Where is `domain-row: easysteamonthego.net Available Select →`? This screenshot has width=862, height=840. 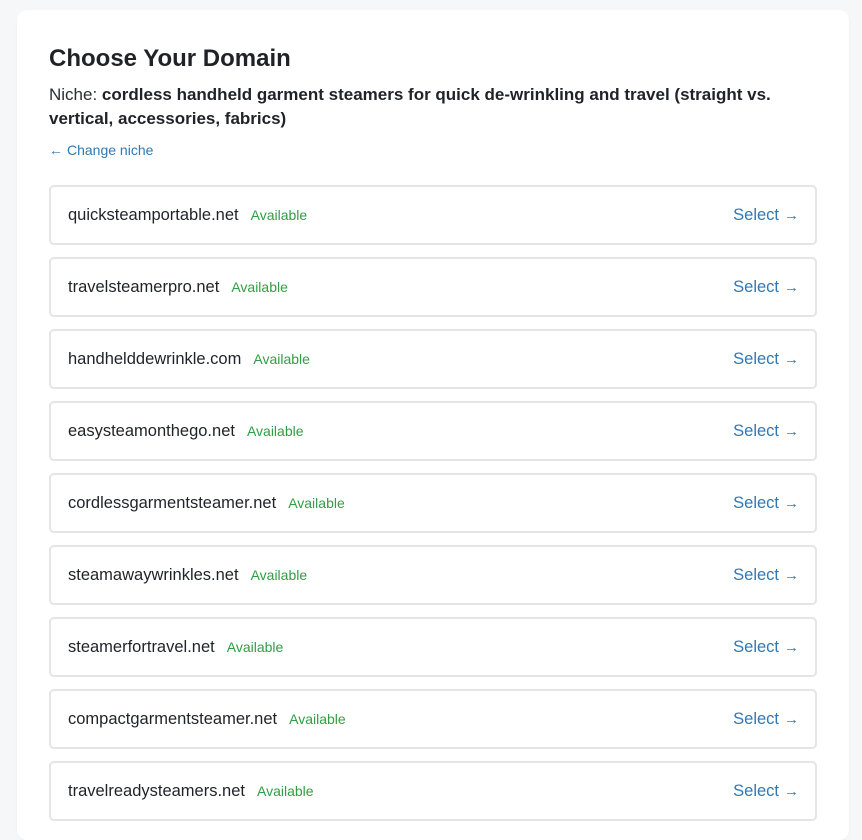
domain-row: easysteamonthego.net Available Select → is located at coordinates (433, 431).